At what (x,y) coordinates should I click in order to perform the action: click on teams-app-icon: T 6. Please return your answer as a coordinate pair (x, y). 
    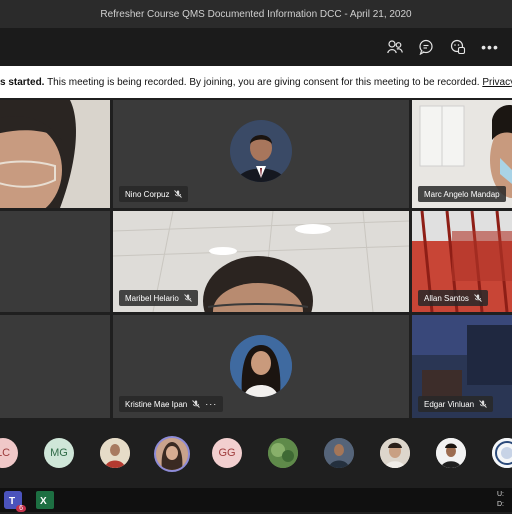
    Looking at the image, I should click on (15, 501).